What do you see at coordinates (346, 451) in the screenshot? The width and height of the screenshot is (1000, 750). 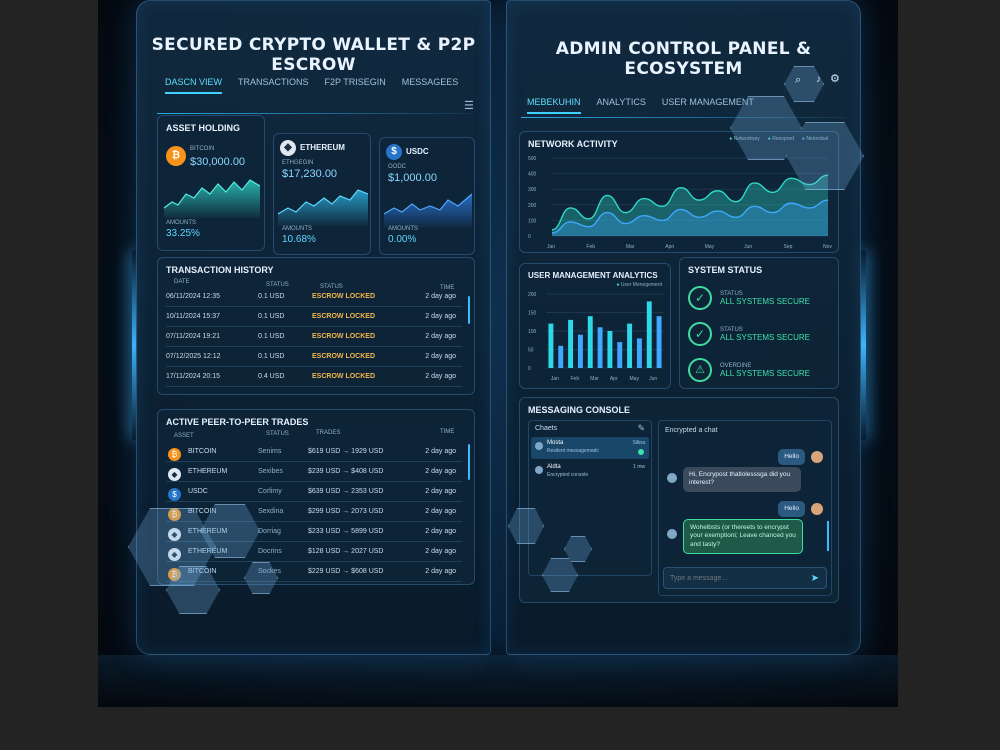 I see `trade-amount: $619 USD → 1929 USD` at bounding box center [346, 451].